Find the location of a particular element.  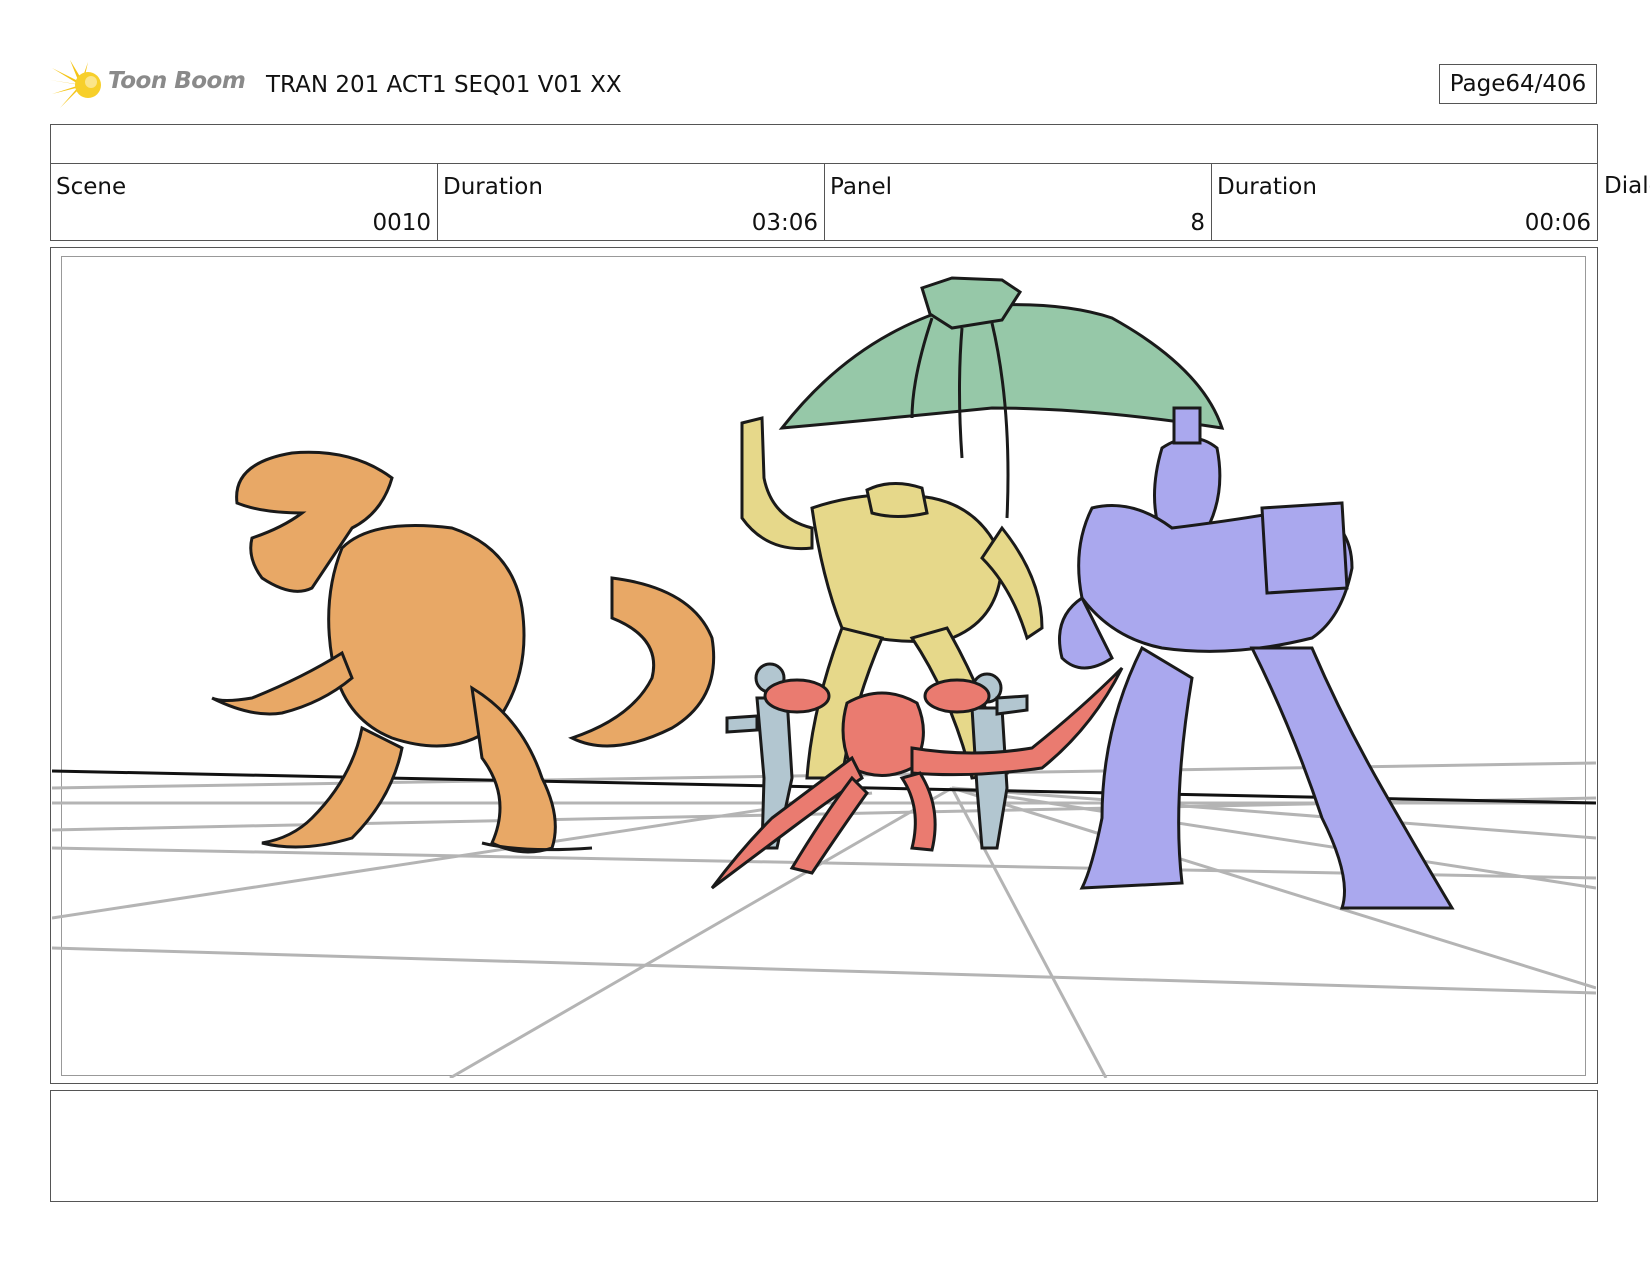

page-indicator: Page 64/406 is located at coordinates (1518, 84).